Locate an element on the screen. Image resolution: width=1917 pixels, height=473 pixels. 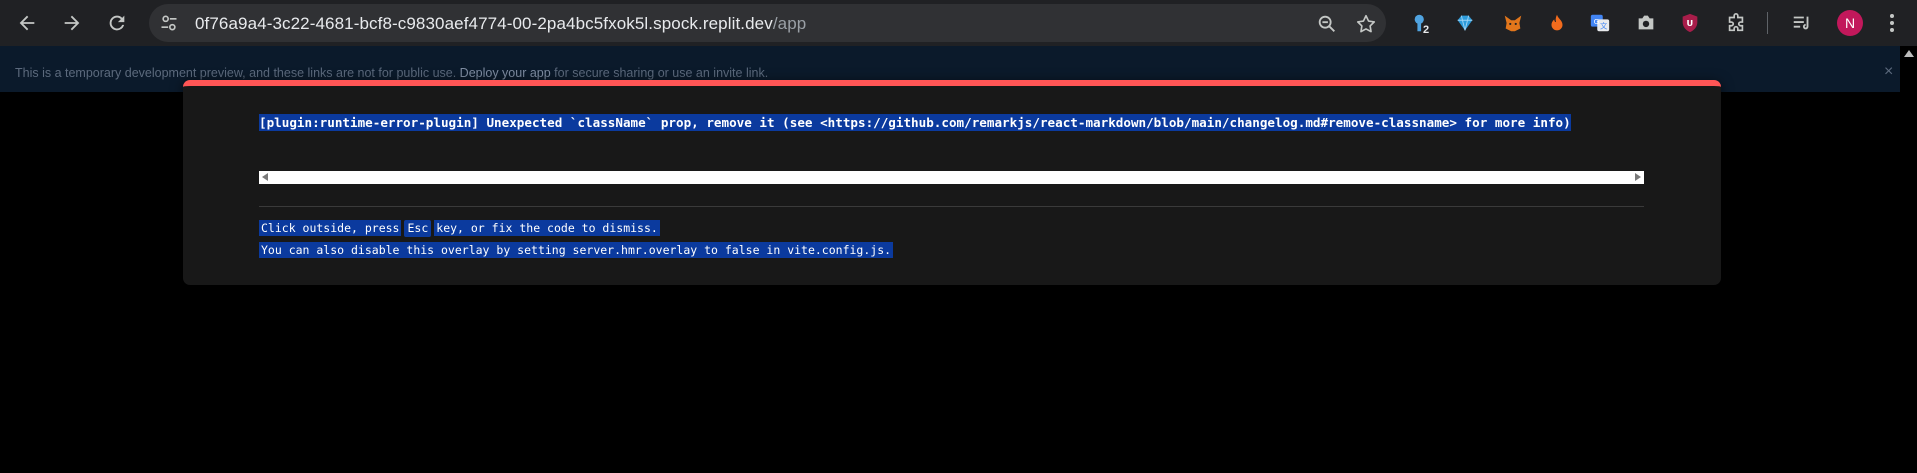
diamond-icon is located at coordinates (1465, 23).